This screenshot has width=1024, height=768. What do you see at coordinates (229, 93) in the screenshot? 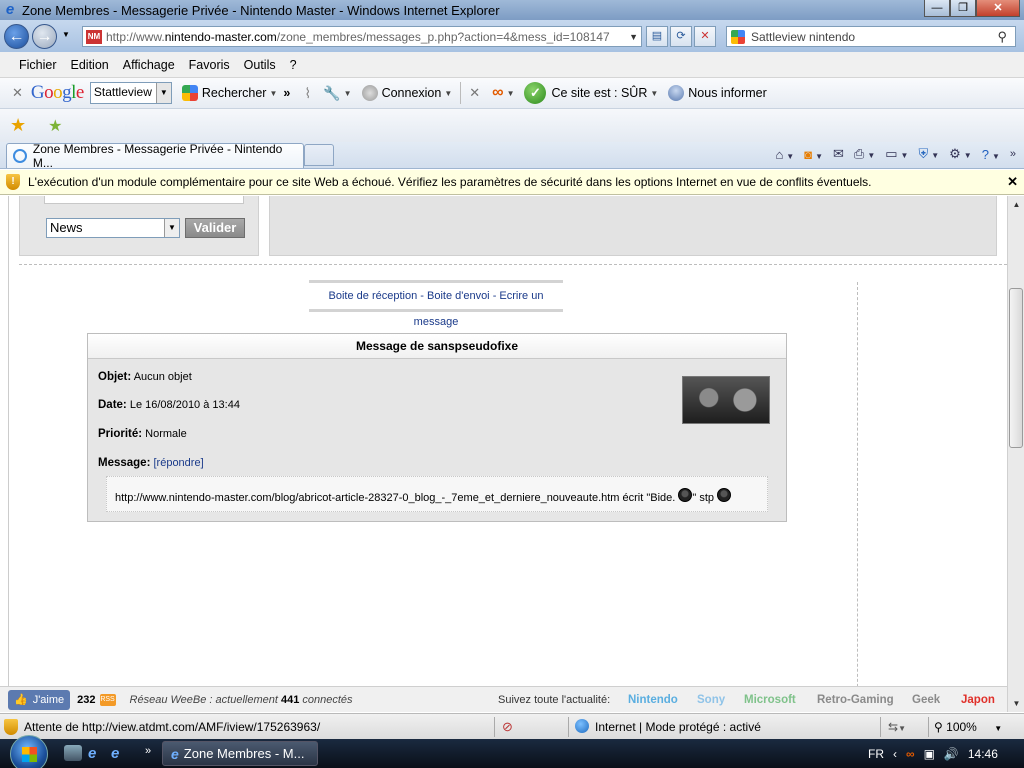
I see `rechercher-button: Rechercher ▼` at bounding box center [229, 93].